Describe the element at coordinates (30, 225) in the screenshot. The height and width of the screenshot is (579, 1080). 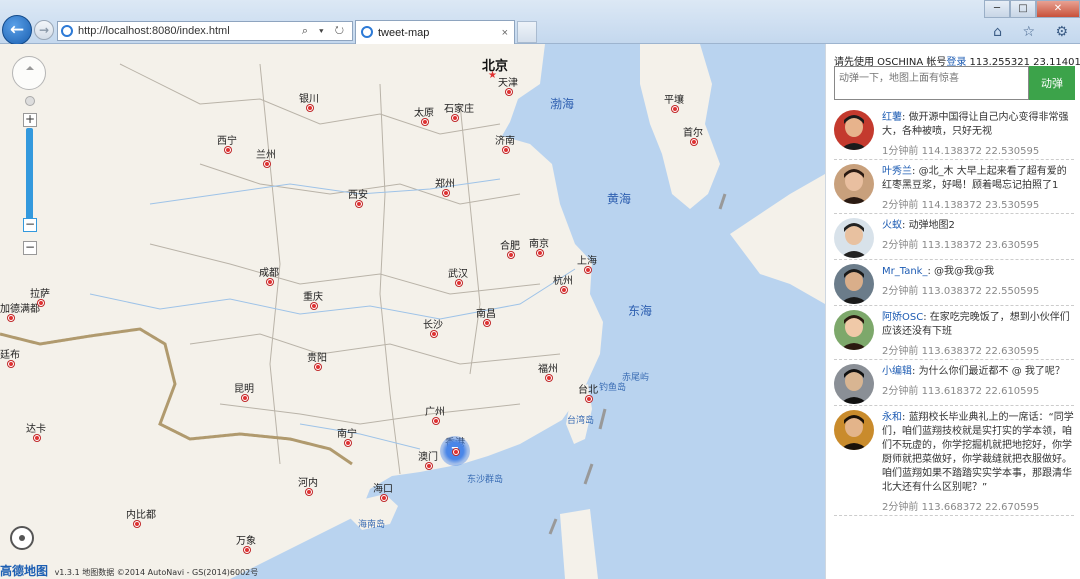
I see `zoom-slider-handle: −` at that location.